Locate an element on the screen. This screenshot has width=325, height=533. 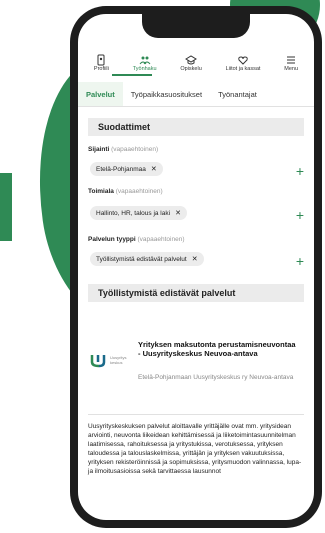
add-service-type-icon: + is located at coordinates (300, 261).